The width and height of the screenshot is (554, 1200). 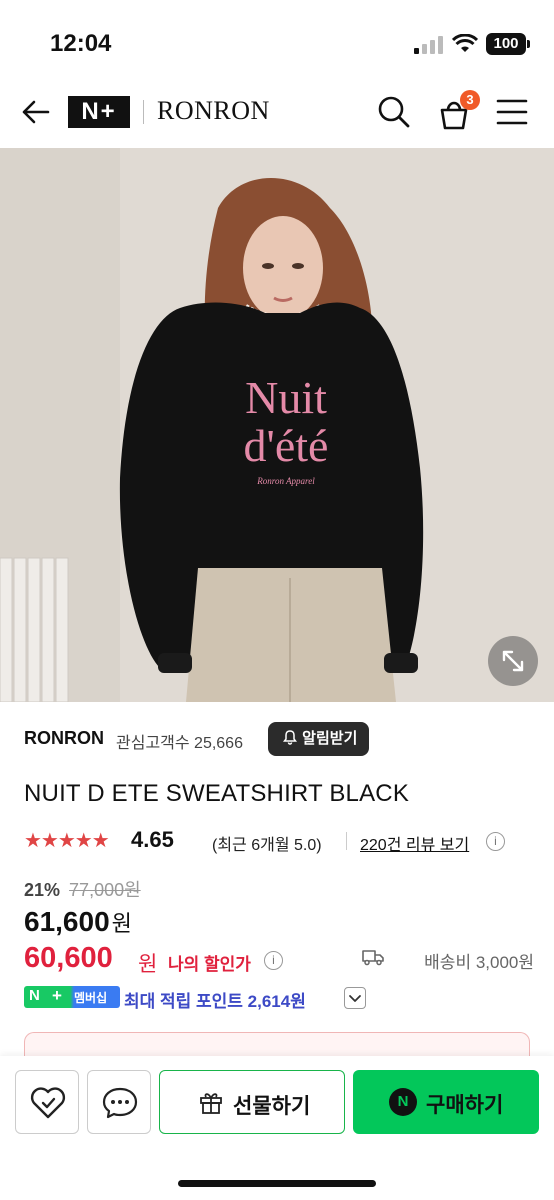 I want to click on hamburger-menu-icon, so click(x=512, y=112).